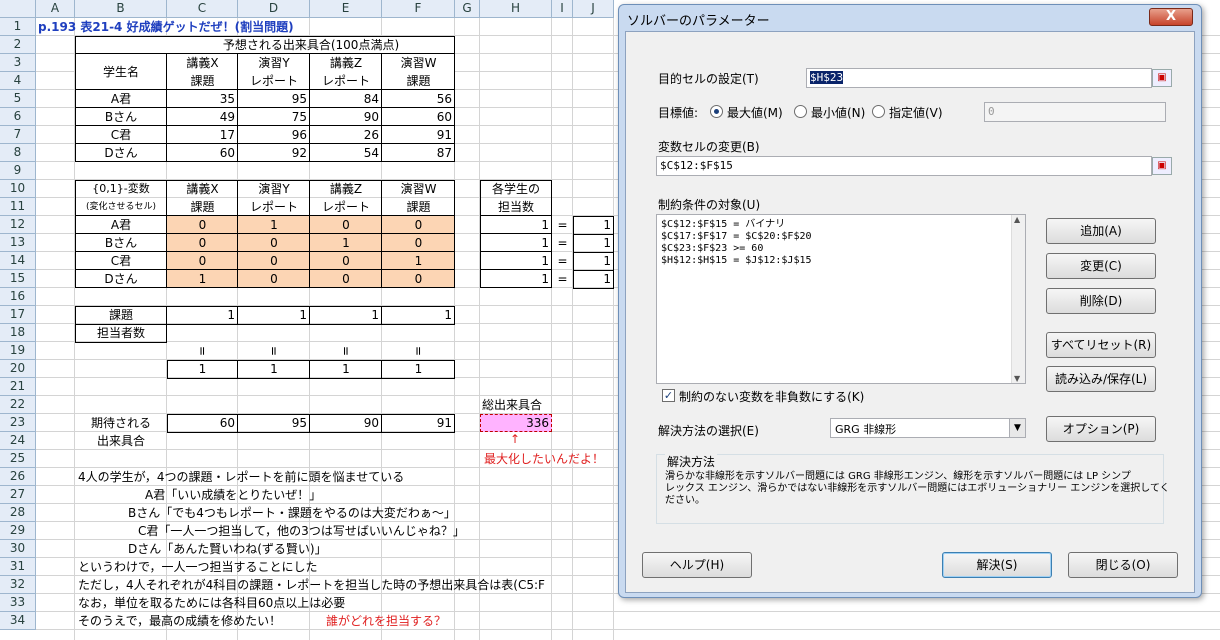 The image size is (1220, 640). Describe the element at coordinates (202, 99) in the screenshot. I see `score-cell: 35` at that location.